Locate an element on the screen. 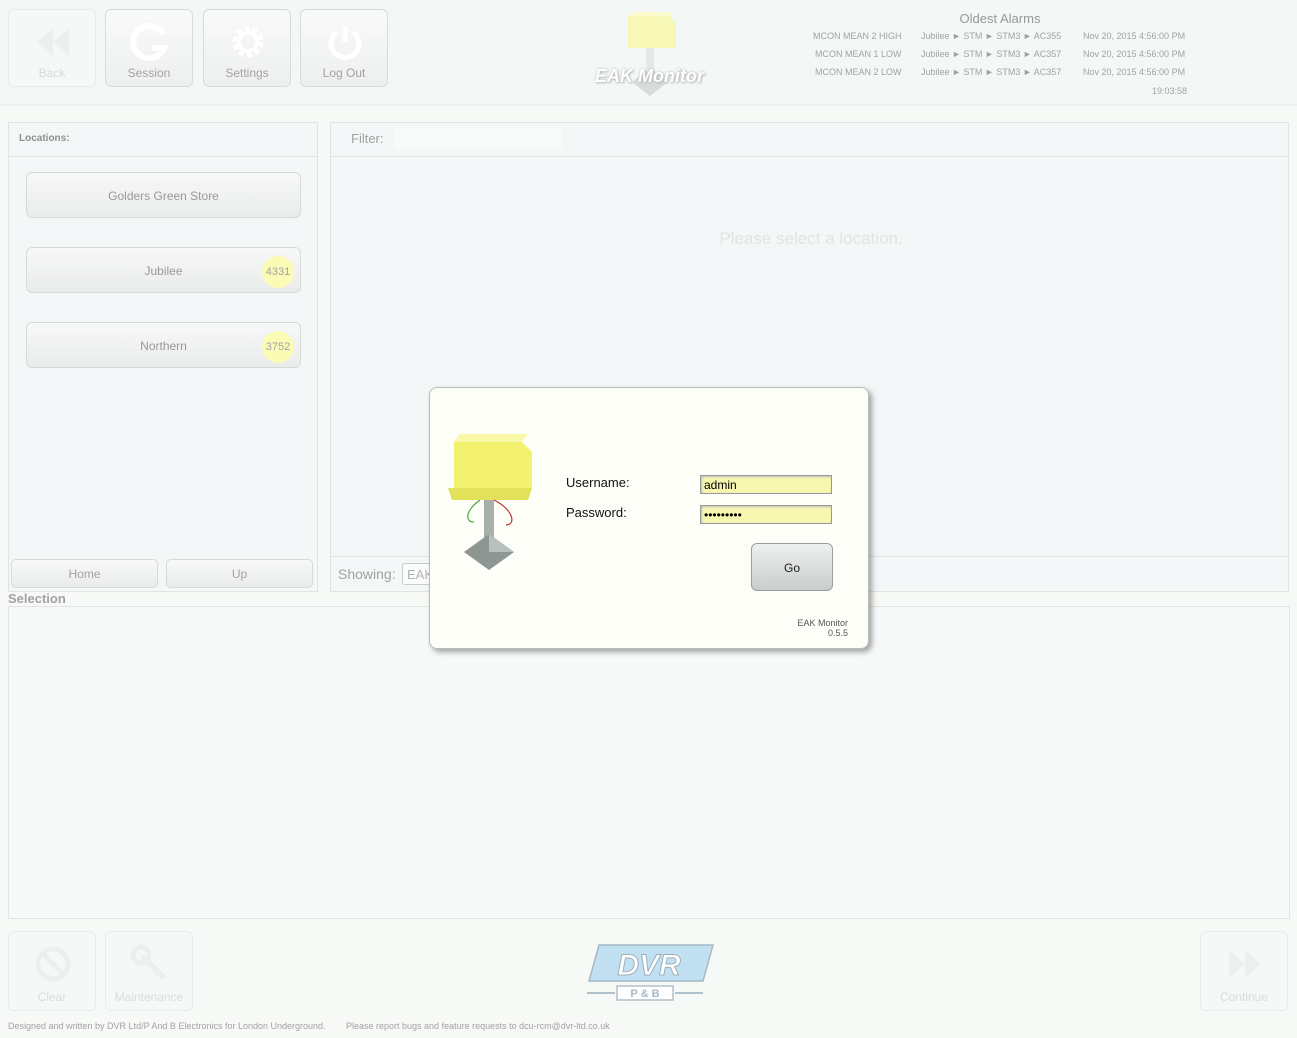 The width and height of the screenshot is (1297, 1038). username-input is located at coordinates (766, 484).